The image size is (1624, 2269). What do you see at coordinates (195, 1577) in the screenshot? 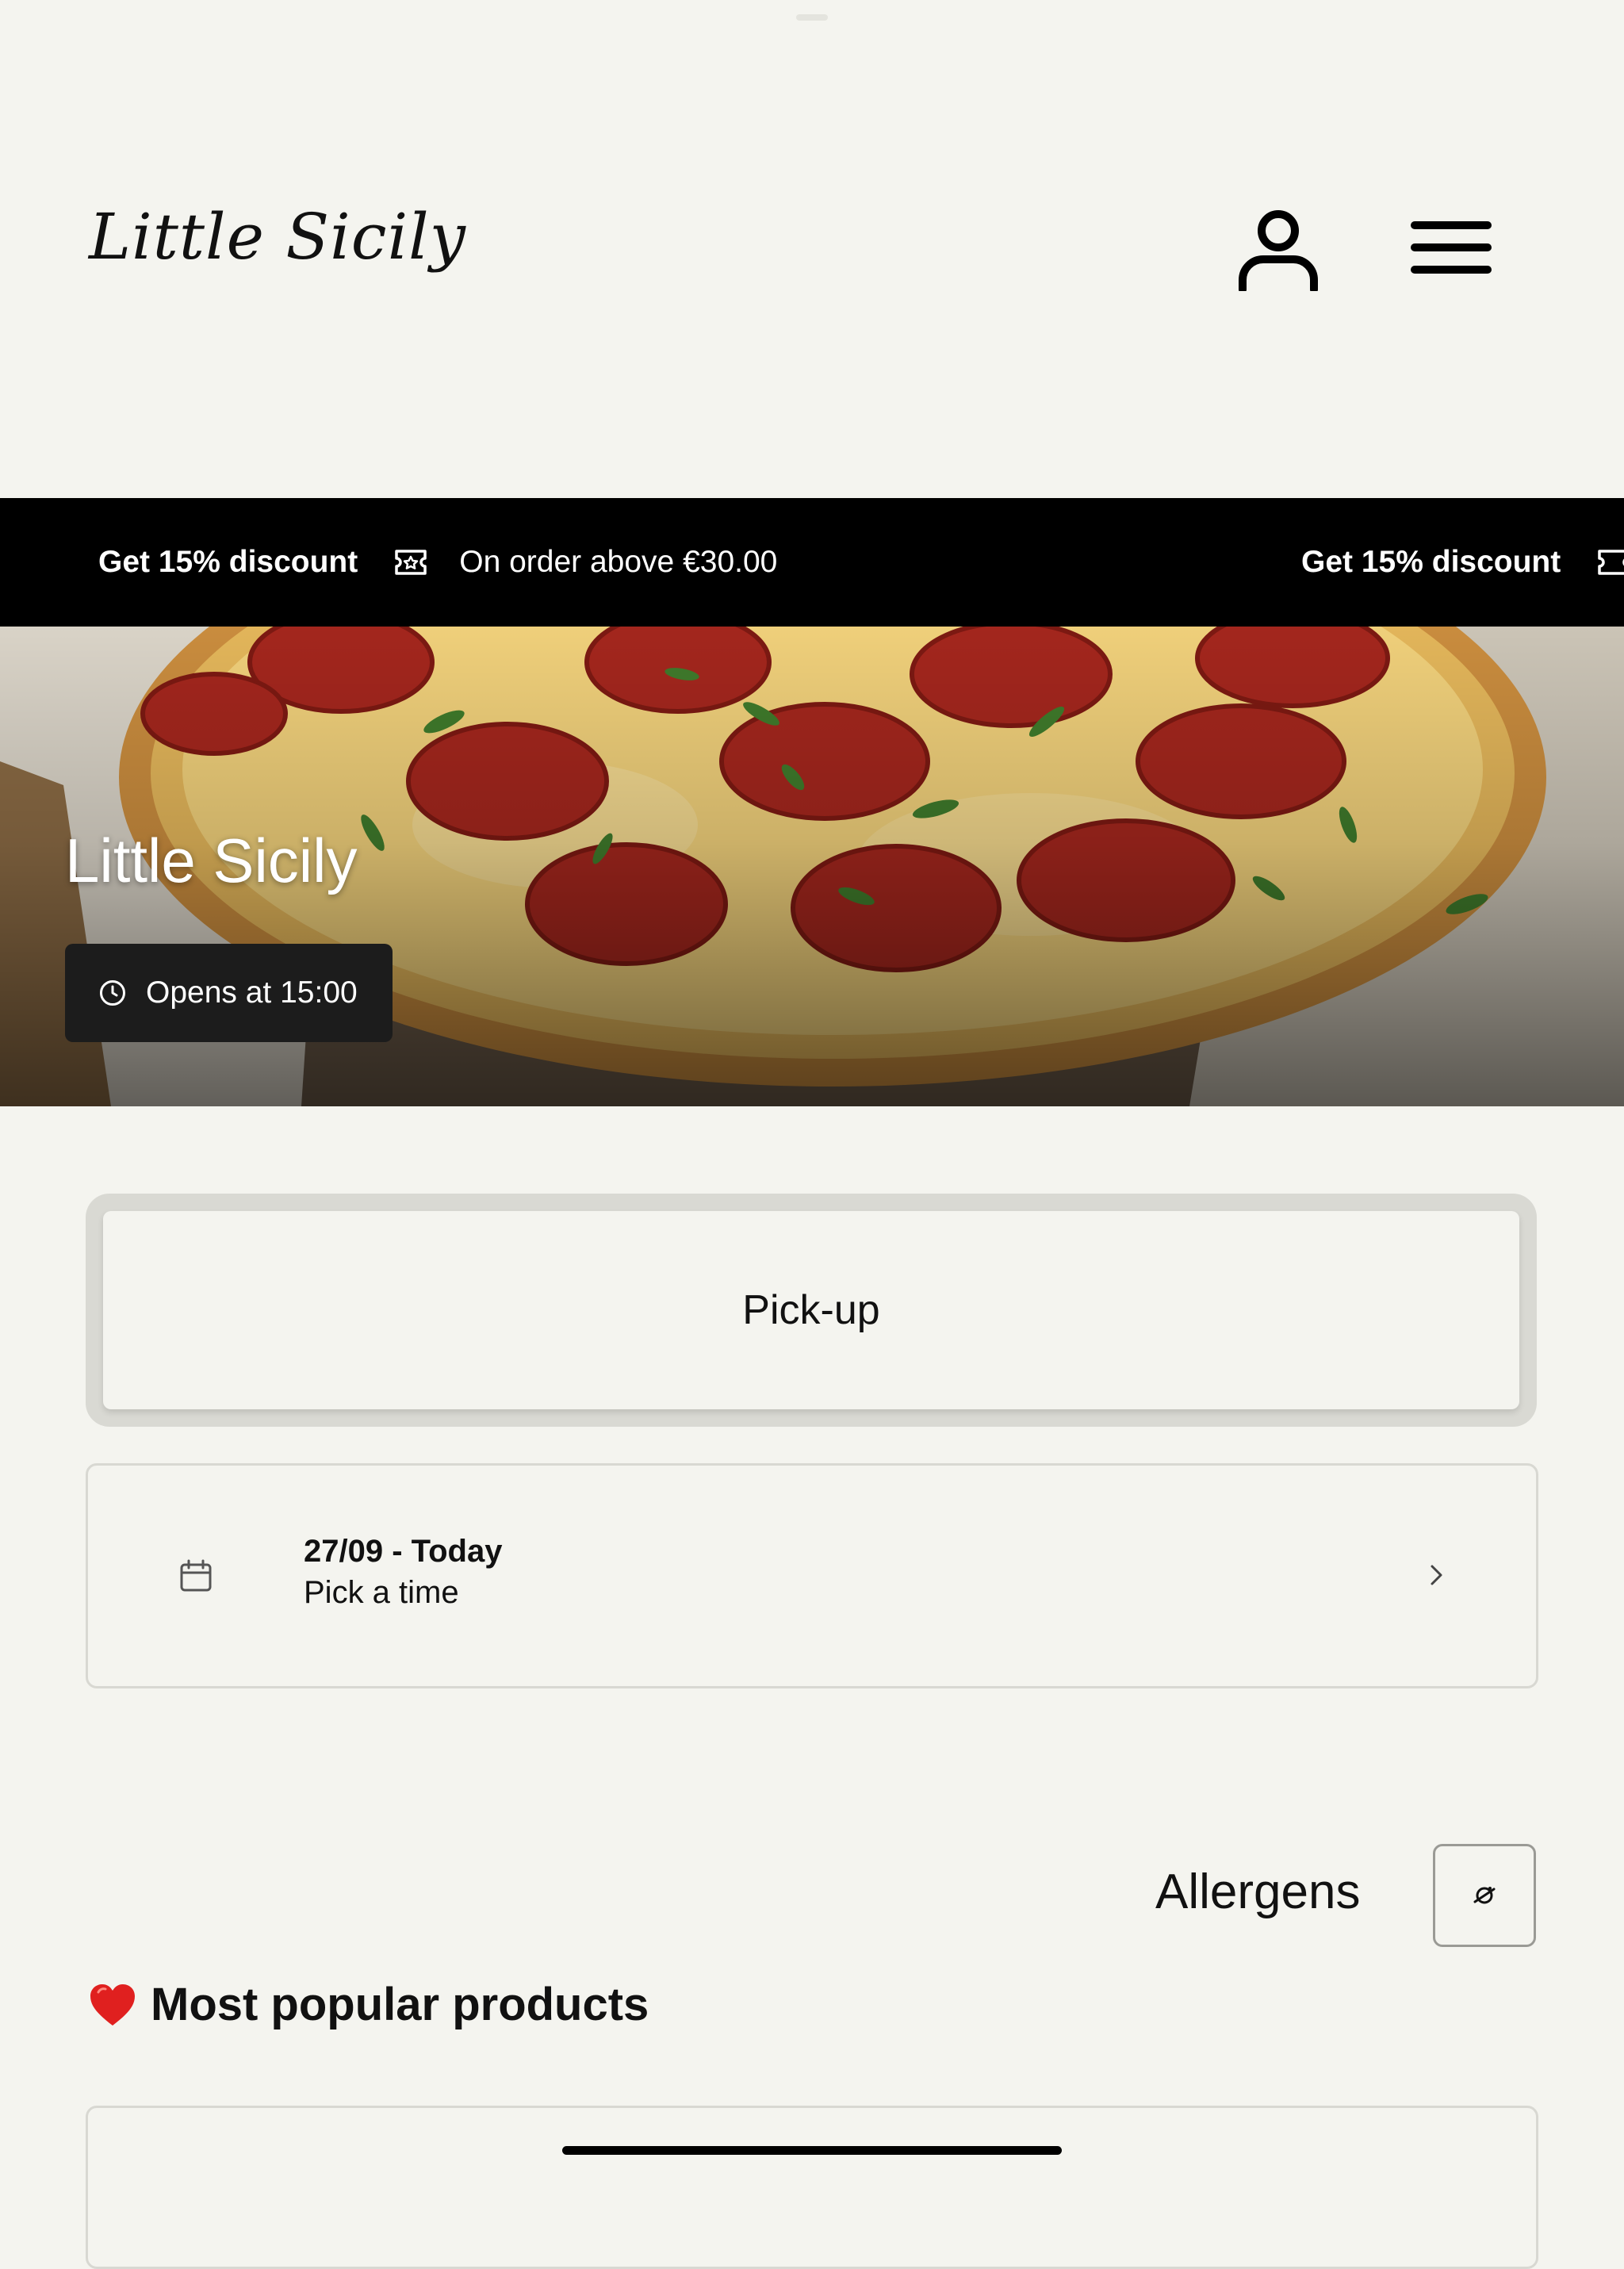
I see `calendar-icon` at bounding box center [195, 1577].